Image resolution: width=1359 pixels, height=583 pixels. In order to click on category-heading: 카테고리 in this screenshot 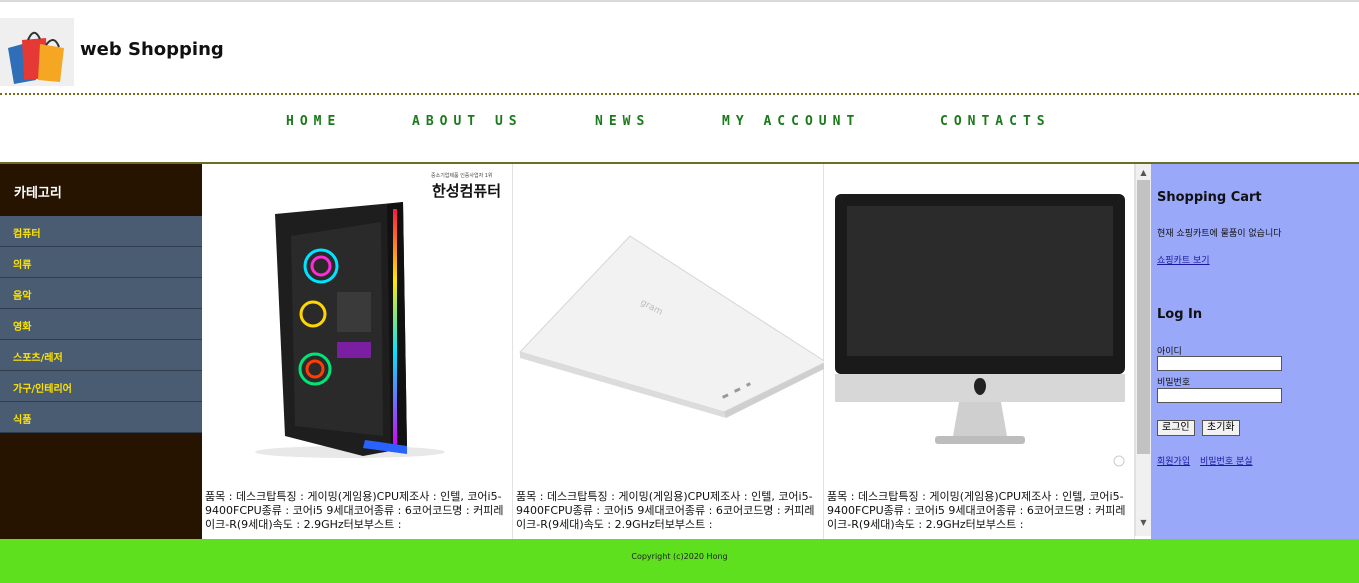, I will do `click(38, 193)`.